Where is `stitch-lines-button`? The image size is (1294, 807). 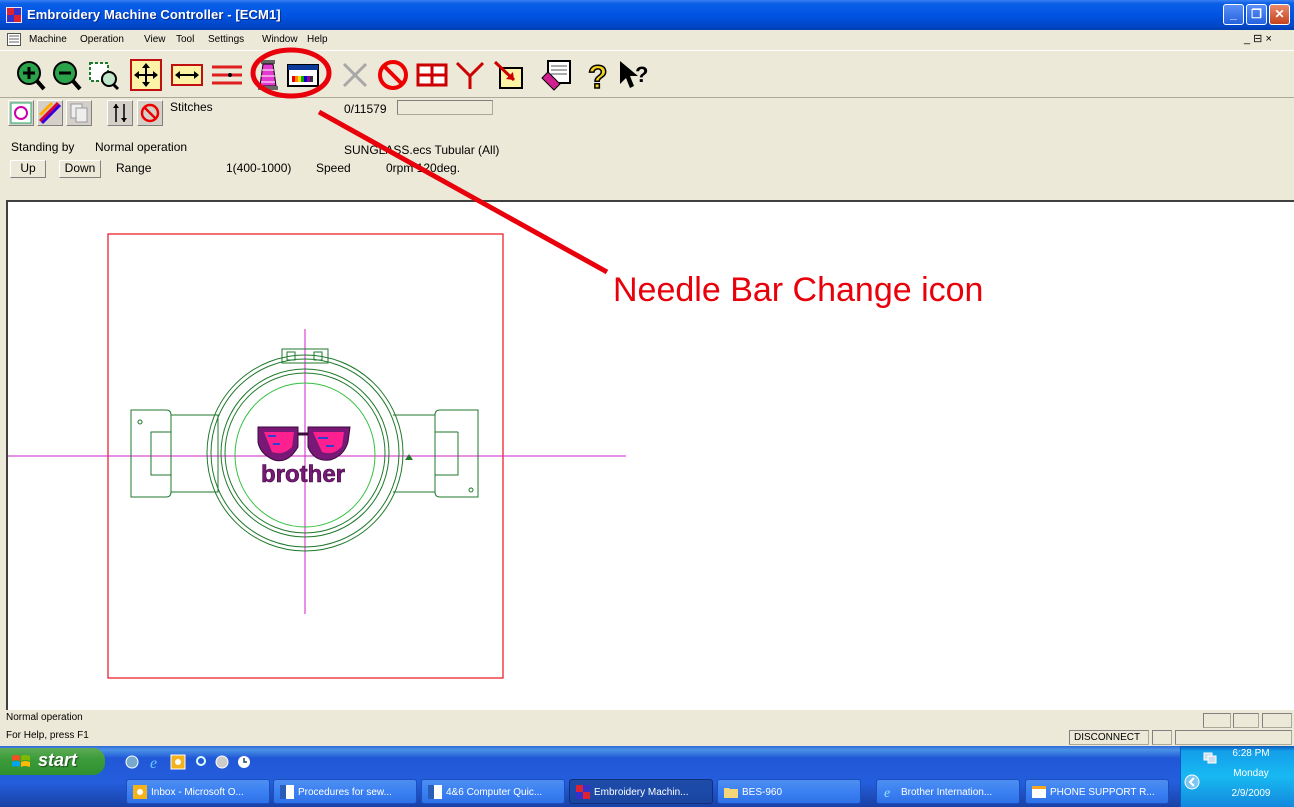 stitch-lines-button is located at coordinates (227, 75).